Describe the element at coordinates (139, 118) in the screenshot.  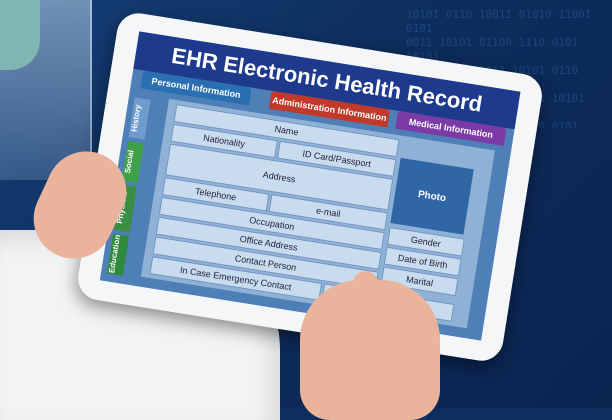
I see `side-tab-history: History` at that location.